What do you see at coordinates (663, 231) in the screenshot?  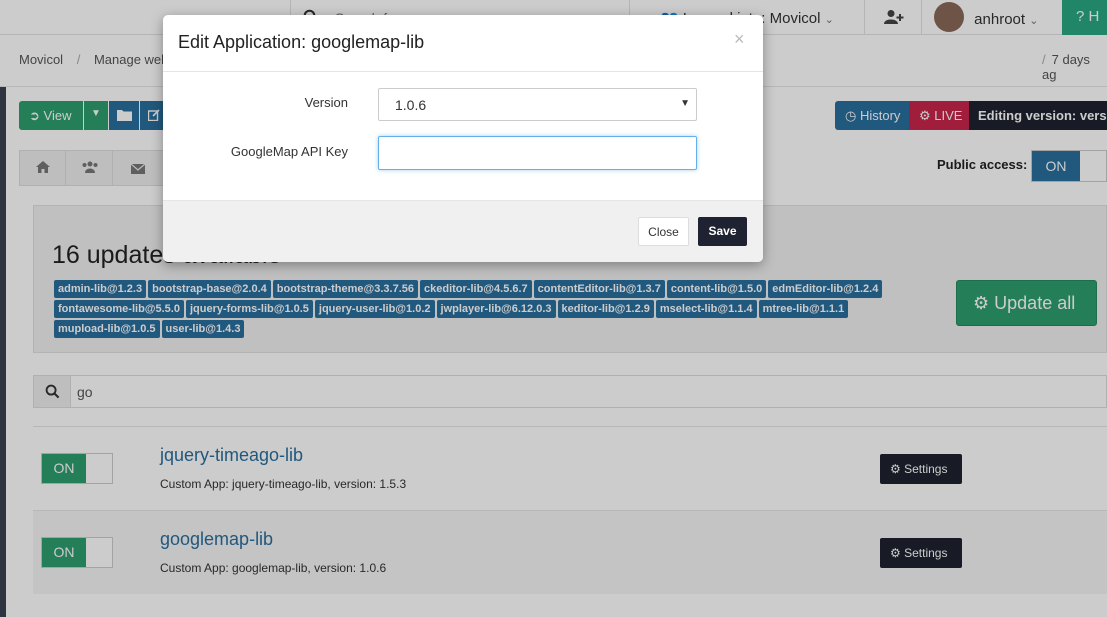 I see `close-button: Close` at bounding box center [663, 231].